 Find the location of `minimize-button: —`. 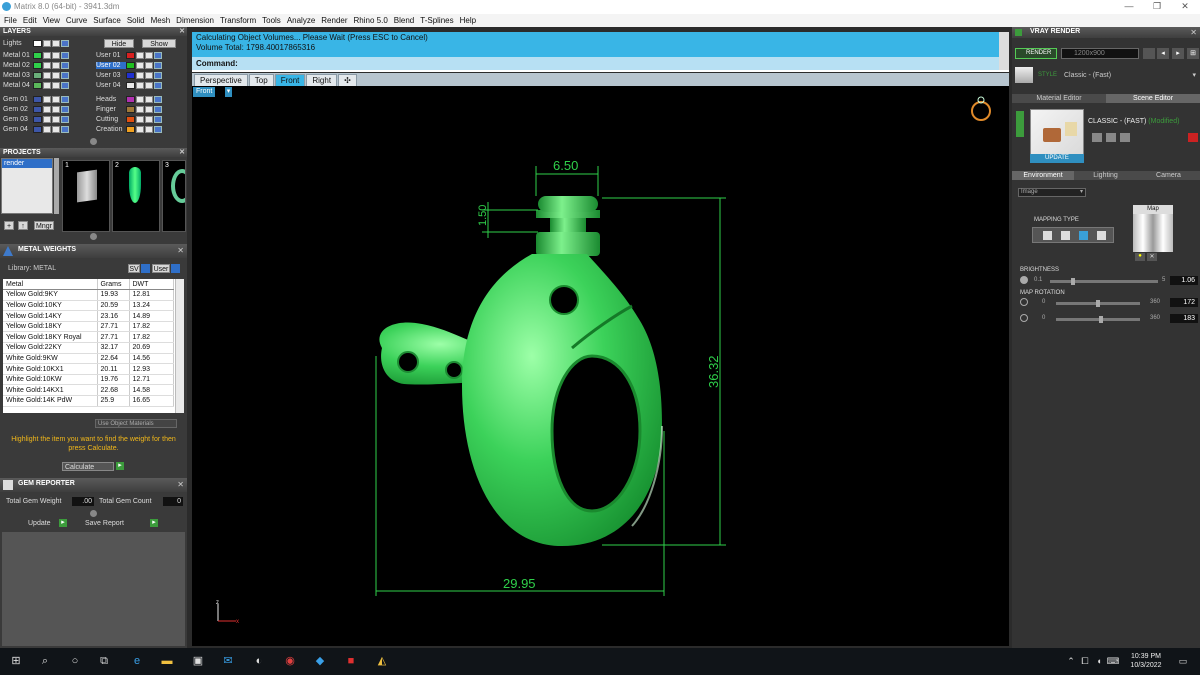

minimize-button: — is located at coordinates (1129, 6).